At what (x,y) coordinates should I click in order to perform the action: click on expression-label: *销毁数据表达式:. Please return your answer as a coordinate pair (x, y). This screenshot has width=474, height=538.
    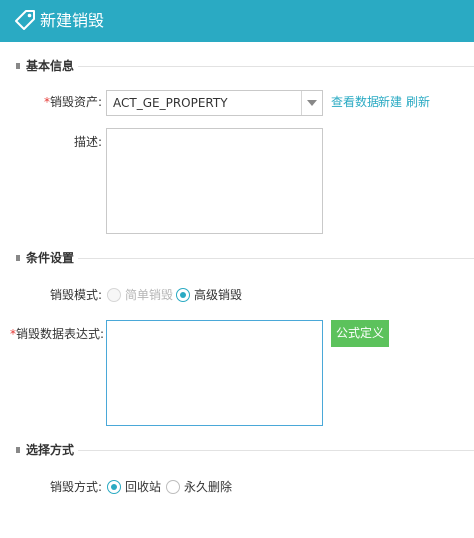
    Looking at the image, I should click on (57, 334).